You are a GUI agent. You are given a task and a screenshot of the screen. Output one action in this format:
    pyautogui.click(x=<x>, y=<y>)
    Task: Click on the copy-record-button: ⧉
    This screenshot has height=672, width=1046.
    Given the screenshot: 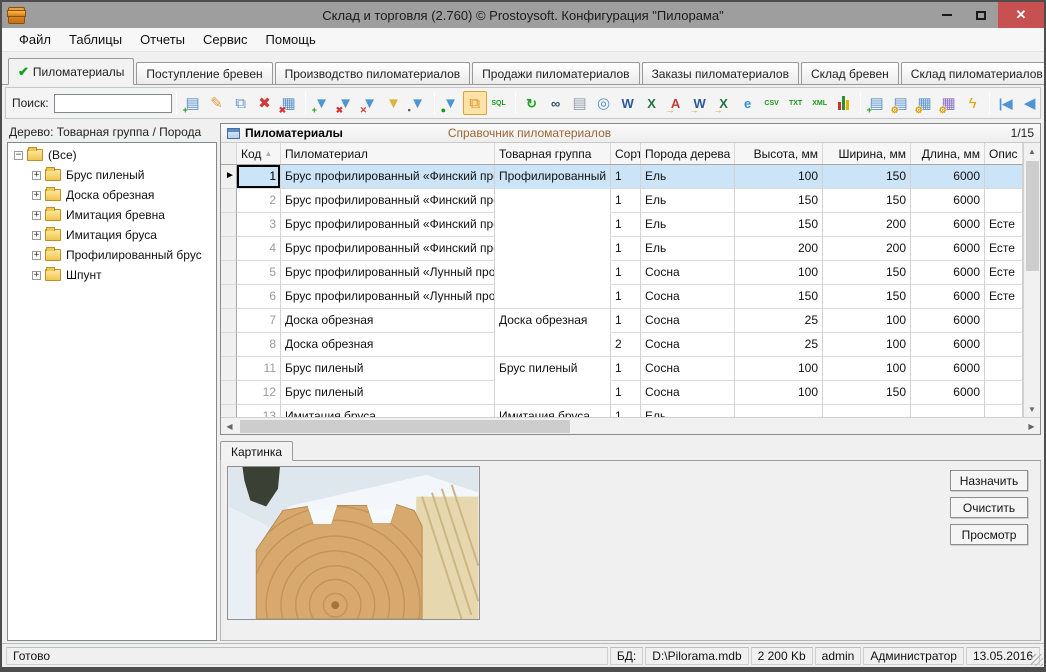 What is the action you would take?
    pyautogui.click(x=241, y=103)
    